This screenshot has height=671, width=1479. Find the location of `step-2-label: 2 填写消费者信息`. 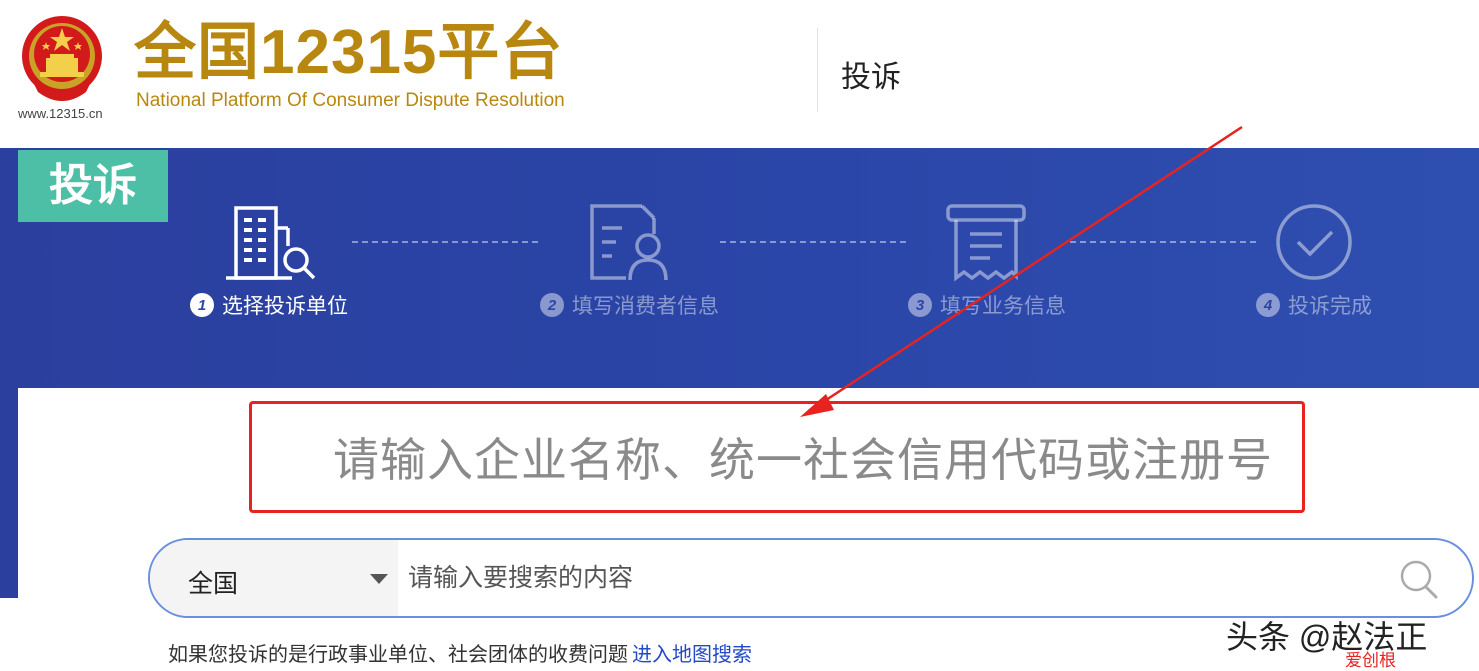

step-2-label: 2 填写消费者信息 is located at coordinates (629, 305).